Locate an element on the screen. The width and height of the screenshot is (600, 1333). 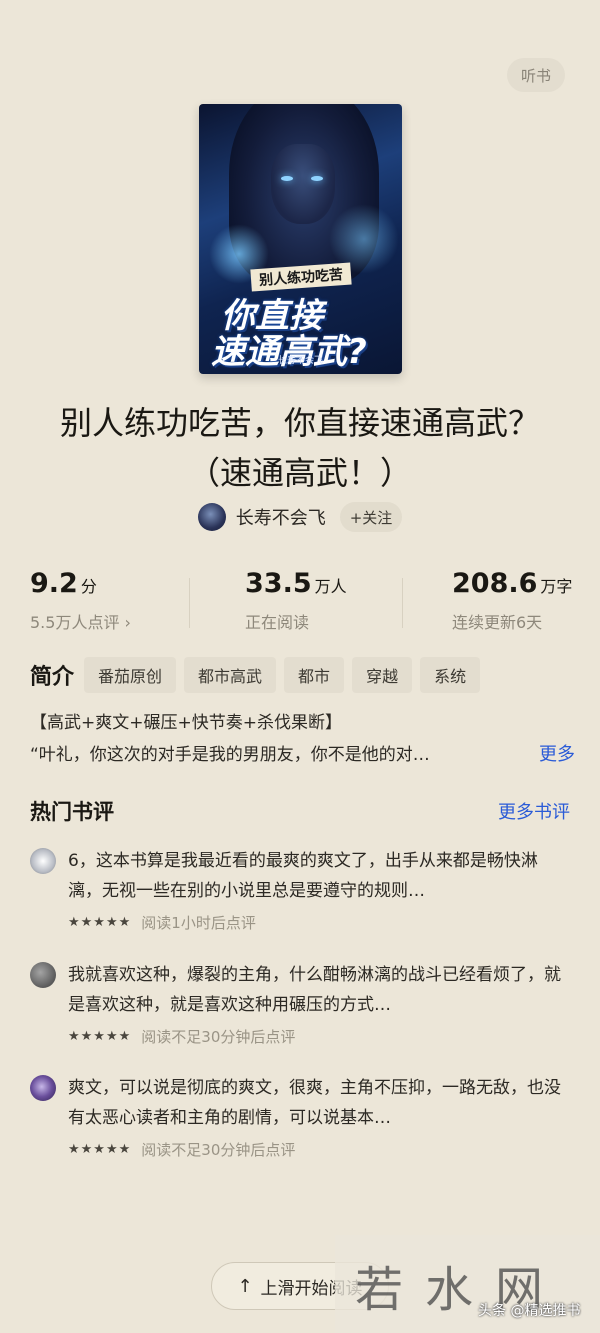
tag: 穿越 is located at coordinates (382, 675).